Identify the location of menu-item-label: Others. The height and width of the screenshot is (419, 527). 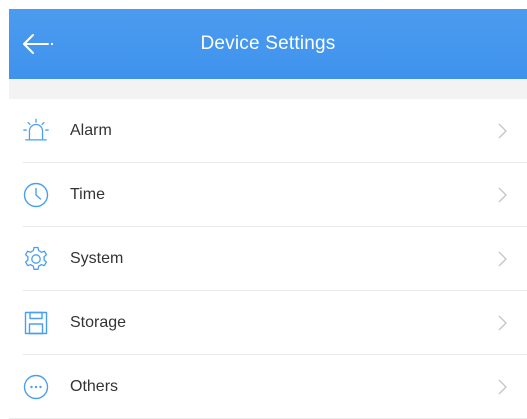
(94, 386).